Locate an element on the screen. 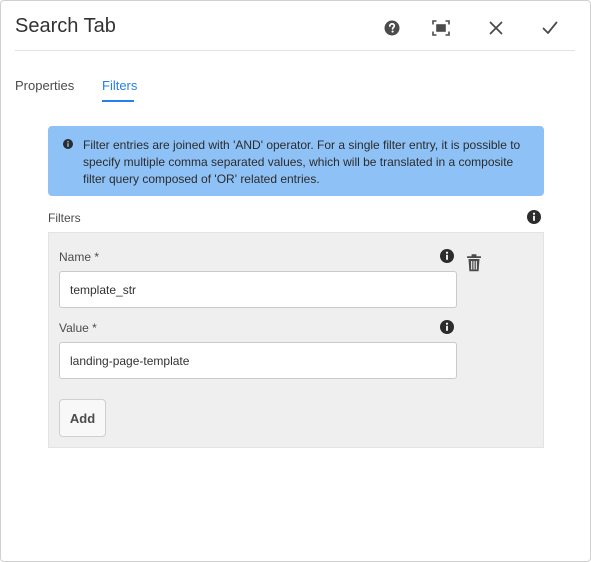  value-info-icon is located at coordinates (447, 327).